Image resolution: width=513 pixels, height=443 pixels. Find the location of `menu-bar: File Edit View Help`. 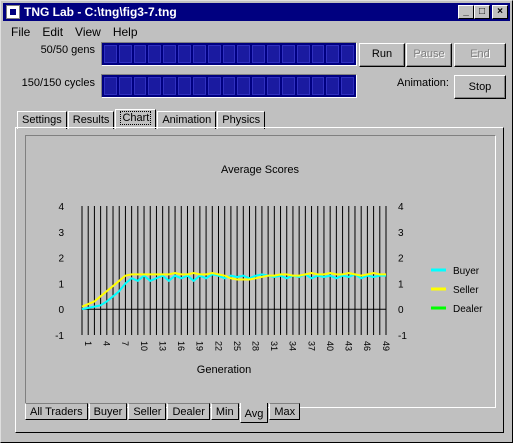

menu-bar: File Edit View Help is located at coordinates (74, 32).